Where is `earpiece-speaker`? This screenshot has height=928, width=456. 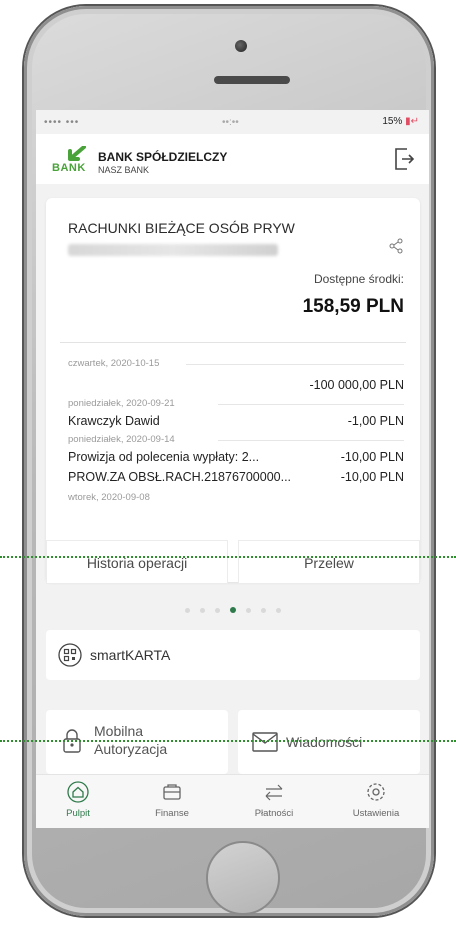 earpiece-speaker is located at coordinates (252, 80).